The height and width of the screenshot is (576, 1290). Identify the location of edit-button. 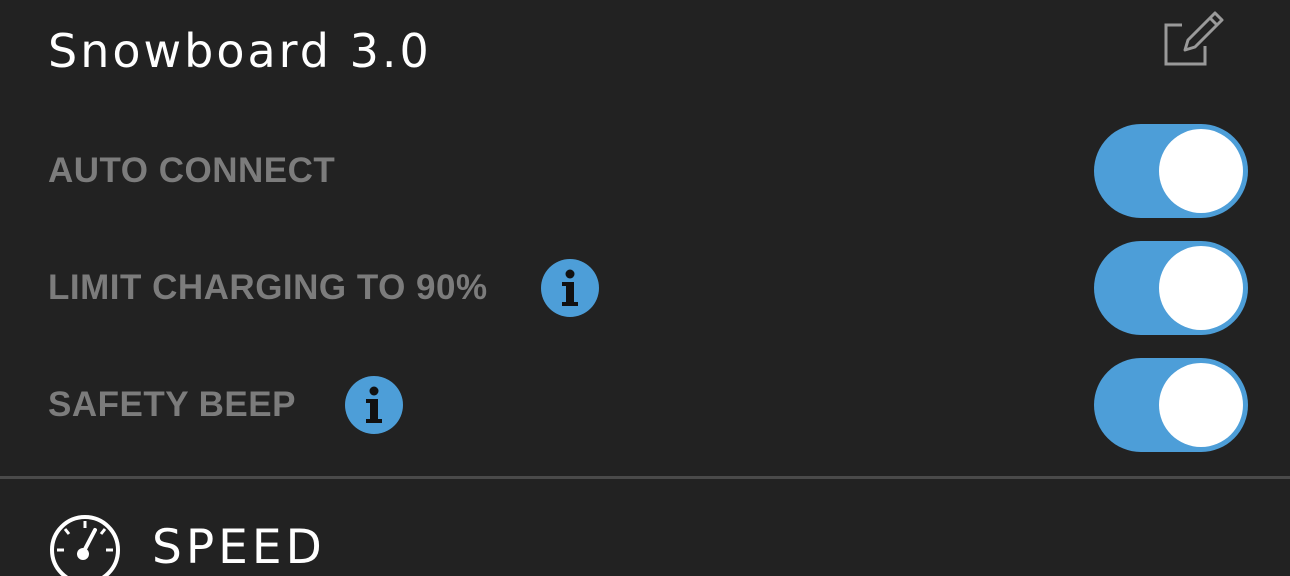
(1192, 38).